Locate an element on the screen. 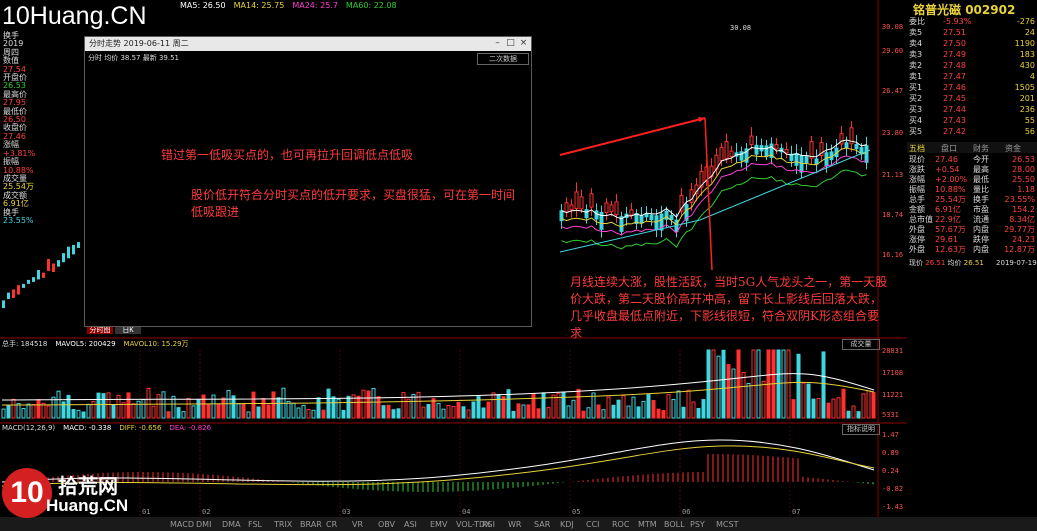 Image resolution: width=1037 pixels, height=531 pixels. indicator-tab: MACD is located at coordinates (182, 524).